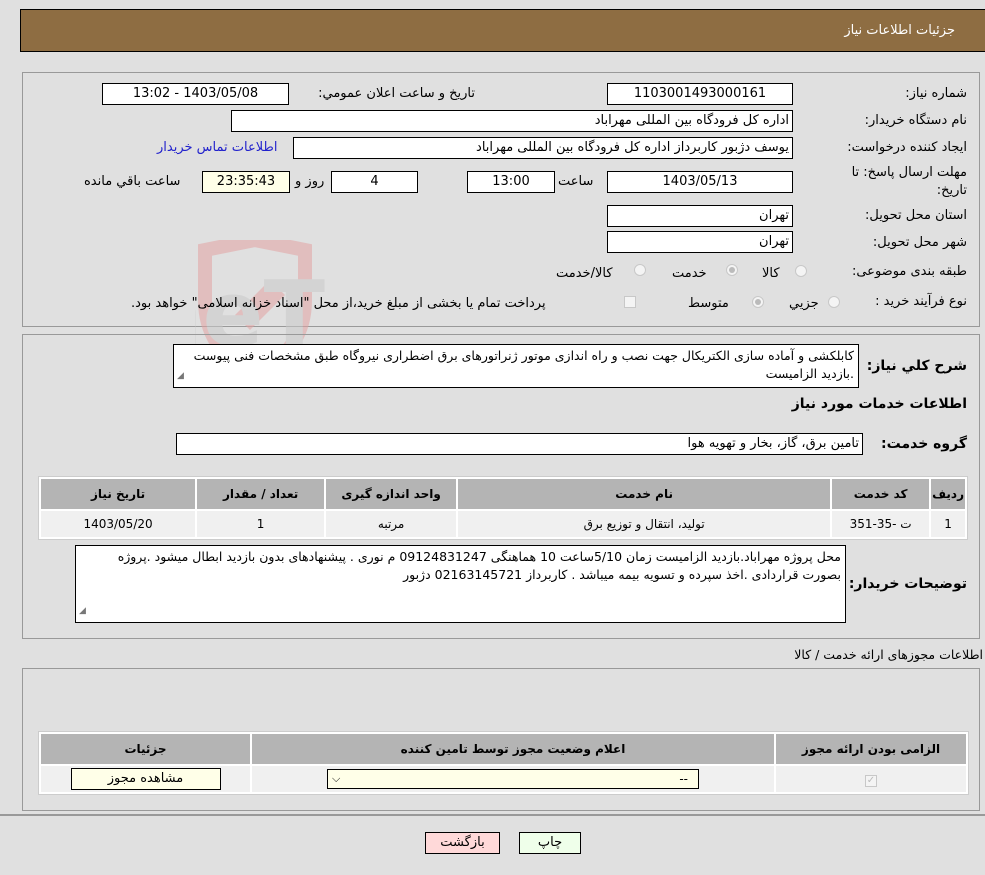  Describe the element at coordinates (132, 181) in the screenshot. I see `time-remaining-label: ساعت باقي مانده` at that location.